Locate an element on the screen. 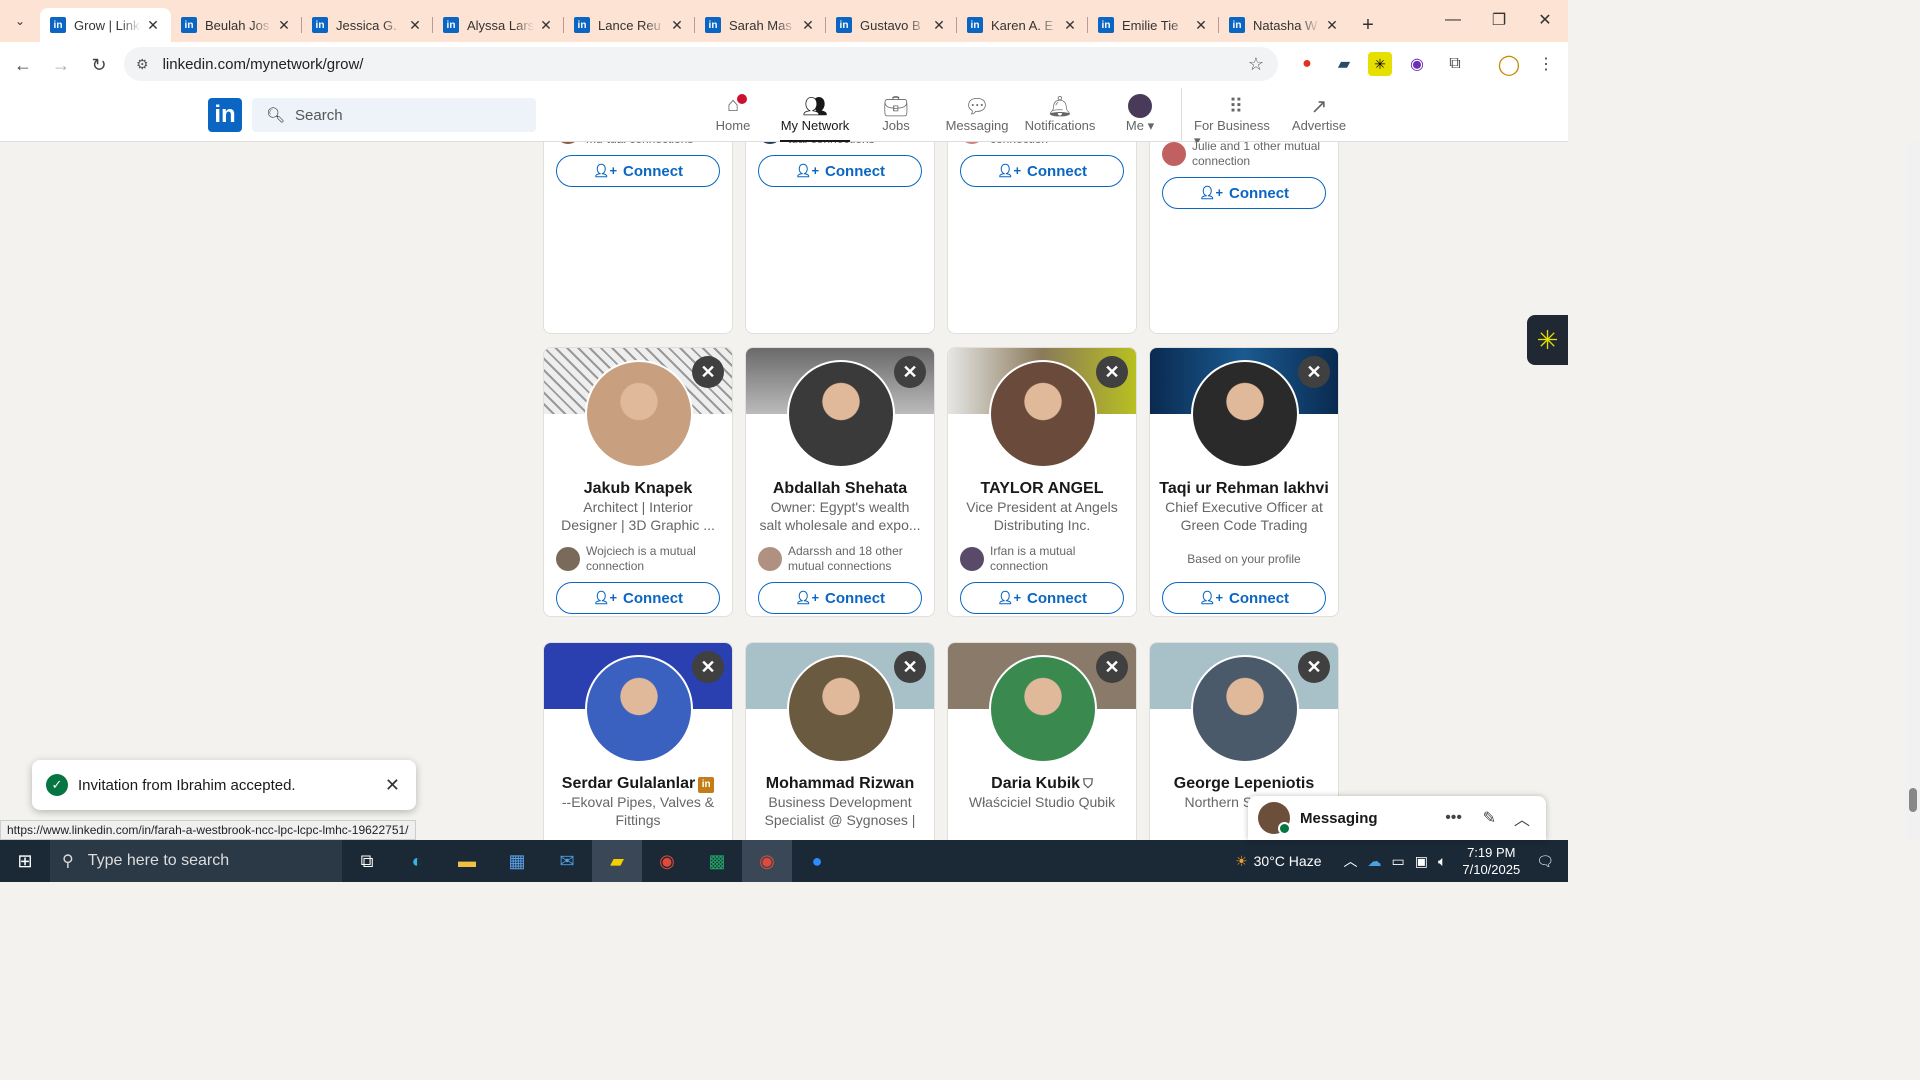 This screenshot has height=1080, width=1920. person-name: Serdar Gulalanlar in is located at coordinates (638, 784).